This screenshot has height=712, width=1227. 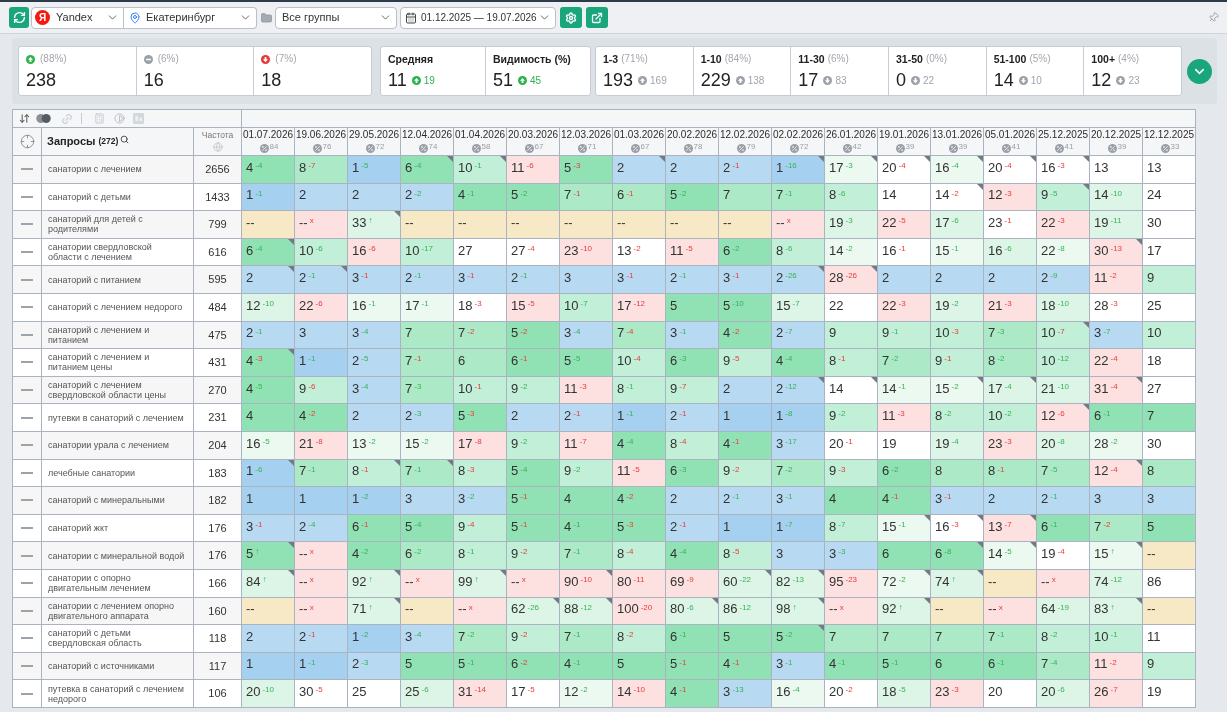 I want to click on rank-change: -6, so click(x=259, y=469).